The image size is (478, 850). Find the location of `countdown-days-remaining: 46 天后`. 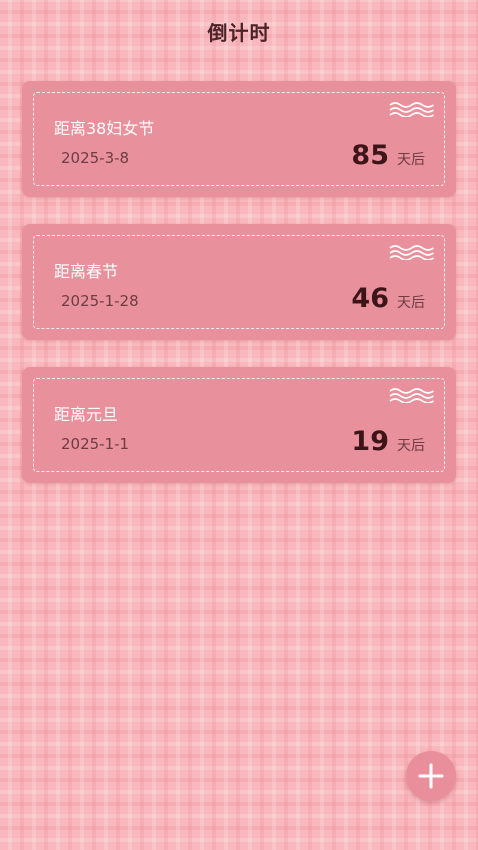

countdown-days-remaining: 46 天后 is located at coordinates (388, 298).